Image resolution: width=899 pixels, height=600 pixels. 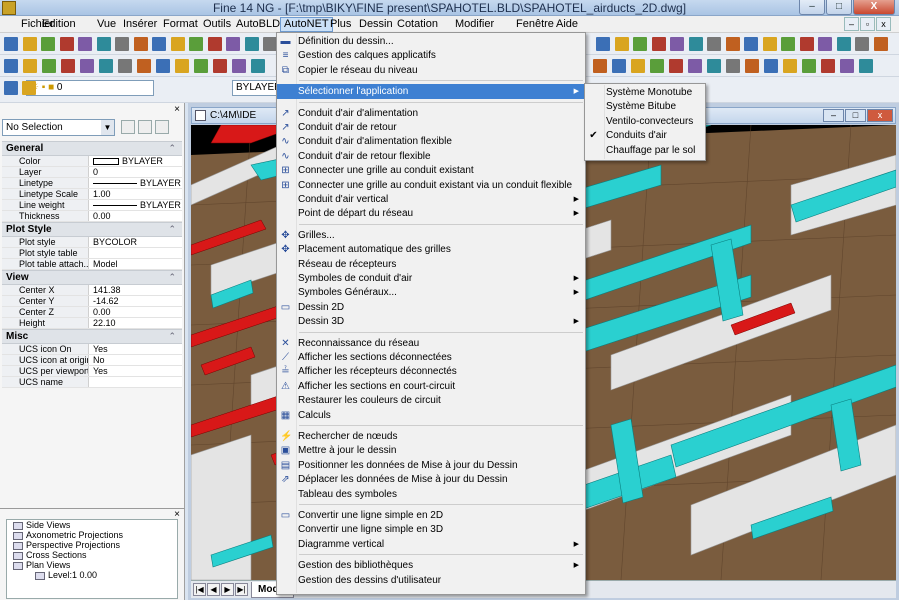 I want to click on tree-item: Axonometric Projections, so click(x=92, y=535).